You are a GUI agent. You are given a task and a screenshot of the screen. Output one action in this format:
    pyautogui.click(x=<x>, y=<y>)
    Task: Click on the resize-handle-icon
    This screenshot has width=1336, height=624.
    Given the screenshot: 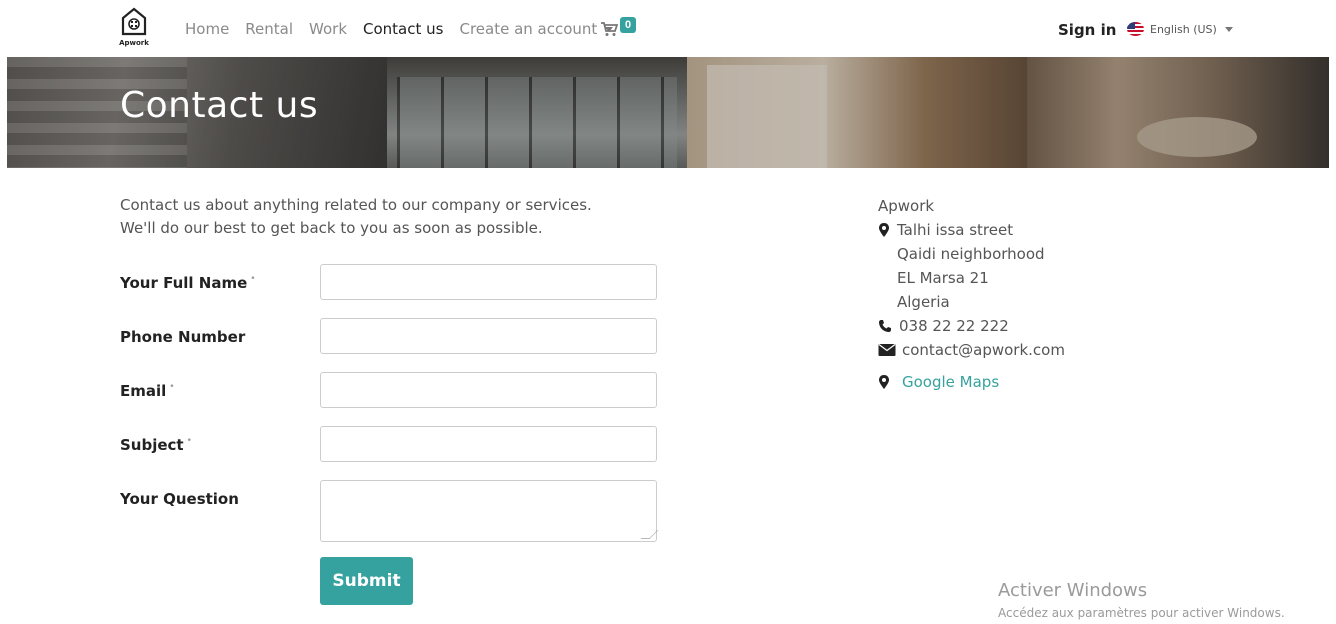 What is the action you would take?
    pyautogui.click(x=649, y=534)
    